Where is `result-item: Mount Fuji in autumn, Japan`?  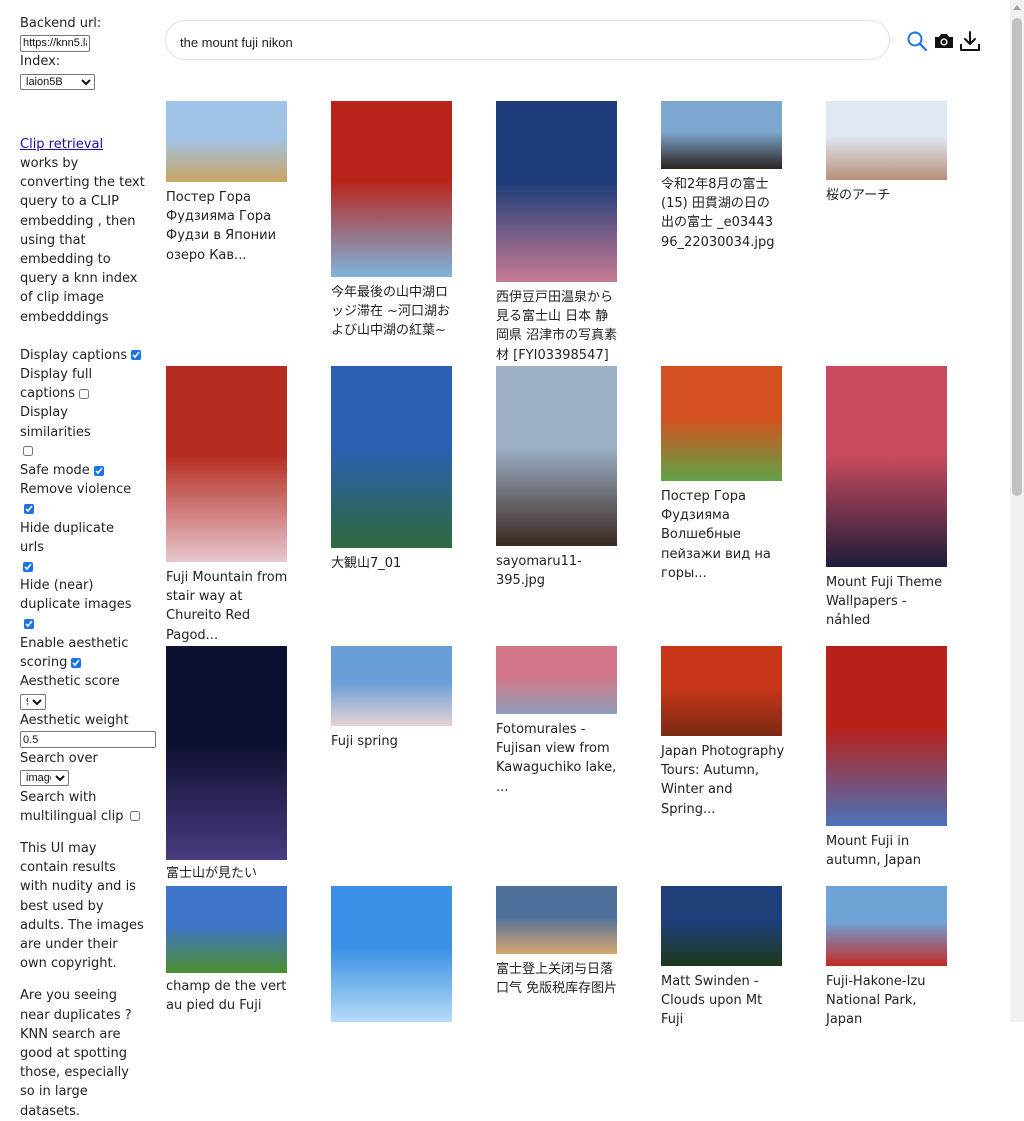 result-item: Mount Fuji in autumn, Japan is located at coordinates (888, 758).